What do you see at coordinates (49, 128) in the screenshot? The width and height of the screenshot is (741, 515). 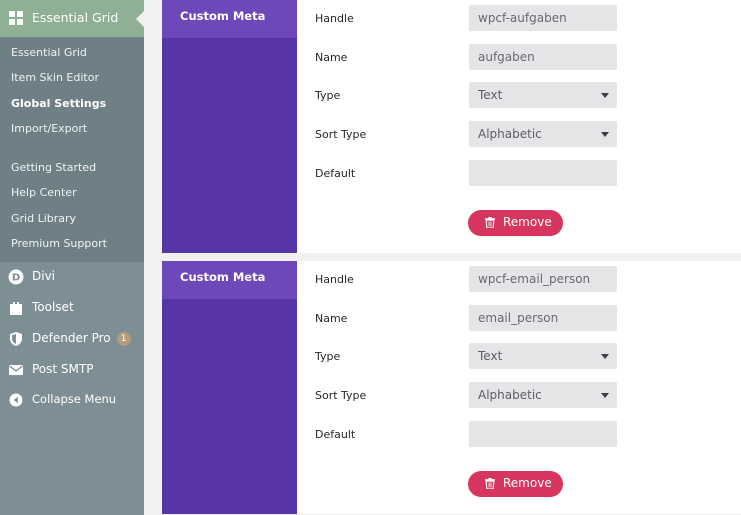 I see `submenu-item-import-export: Import/Export` at bounding box center [49, 128].